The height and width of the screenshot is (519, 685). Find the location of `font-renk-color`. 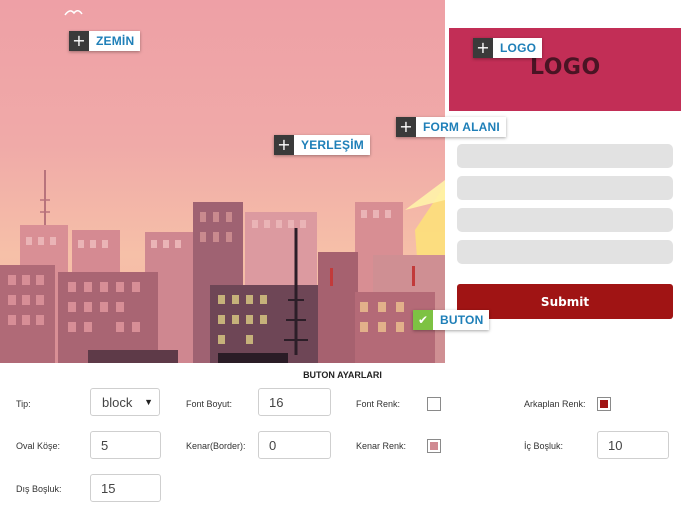

font-renk-color is located at coordinates (434, 404).